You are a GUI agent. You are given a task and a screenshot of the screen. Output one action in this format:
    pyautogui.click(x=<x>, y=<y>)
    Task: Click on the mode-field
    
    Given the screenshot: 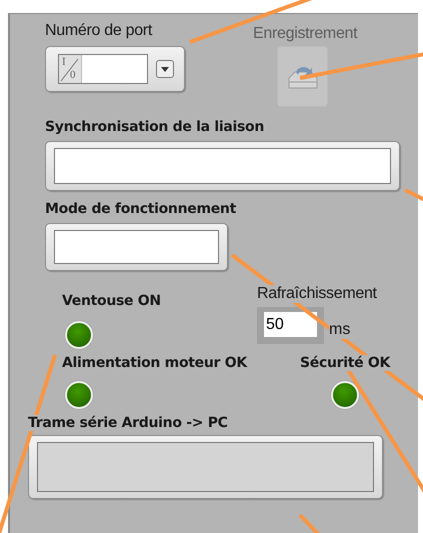 What is the action you would take?
    pyautogui.click(x=136, y=247)
    